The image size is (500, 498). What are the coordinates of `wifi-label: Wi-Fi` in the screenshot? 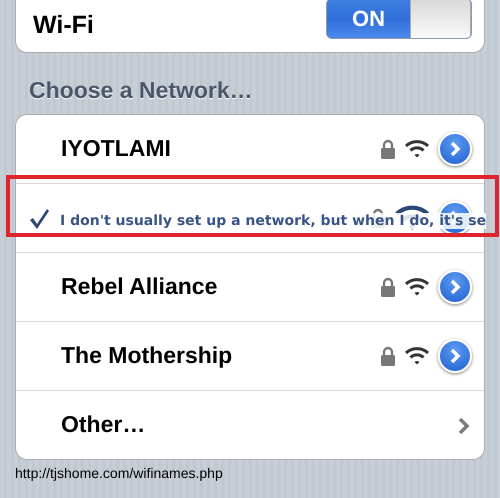 It's located at (63, 25).